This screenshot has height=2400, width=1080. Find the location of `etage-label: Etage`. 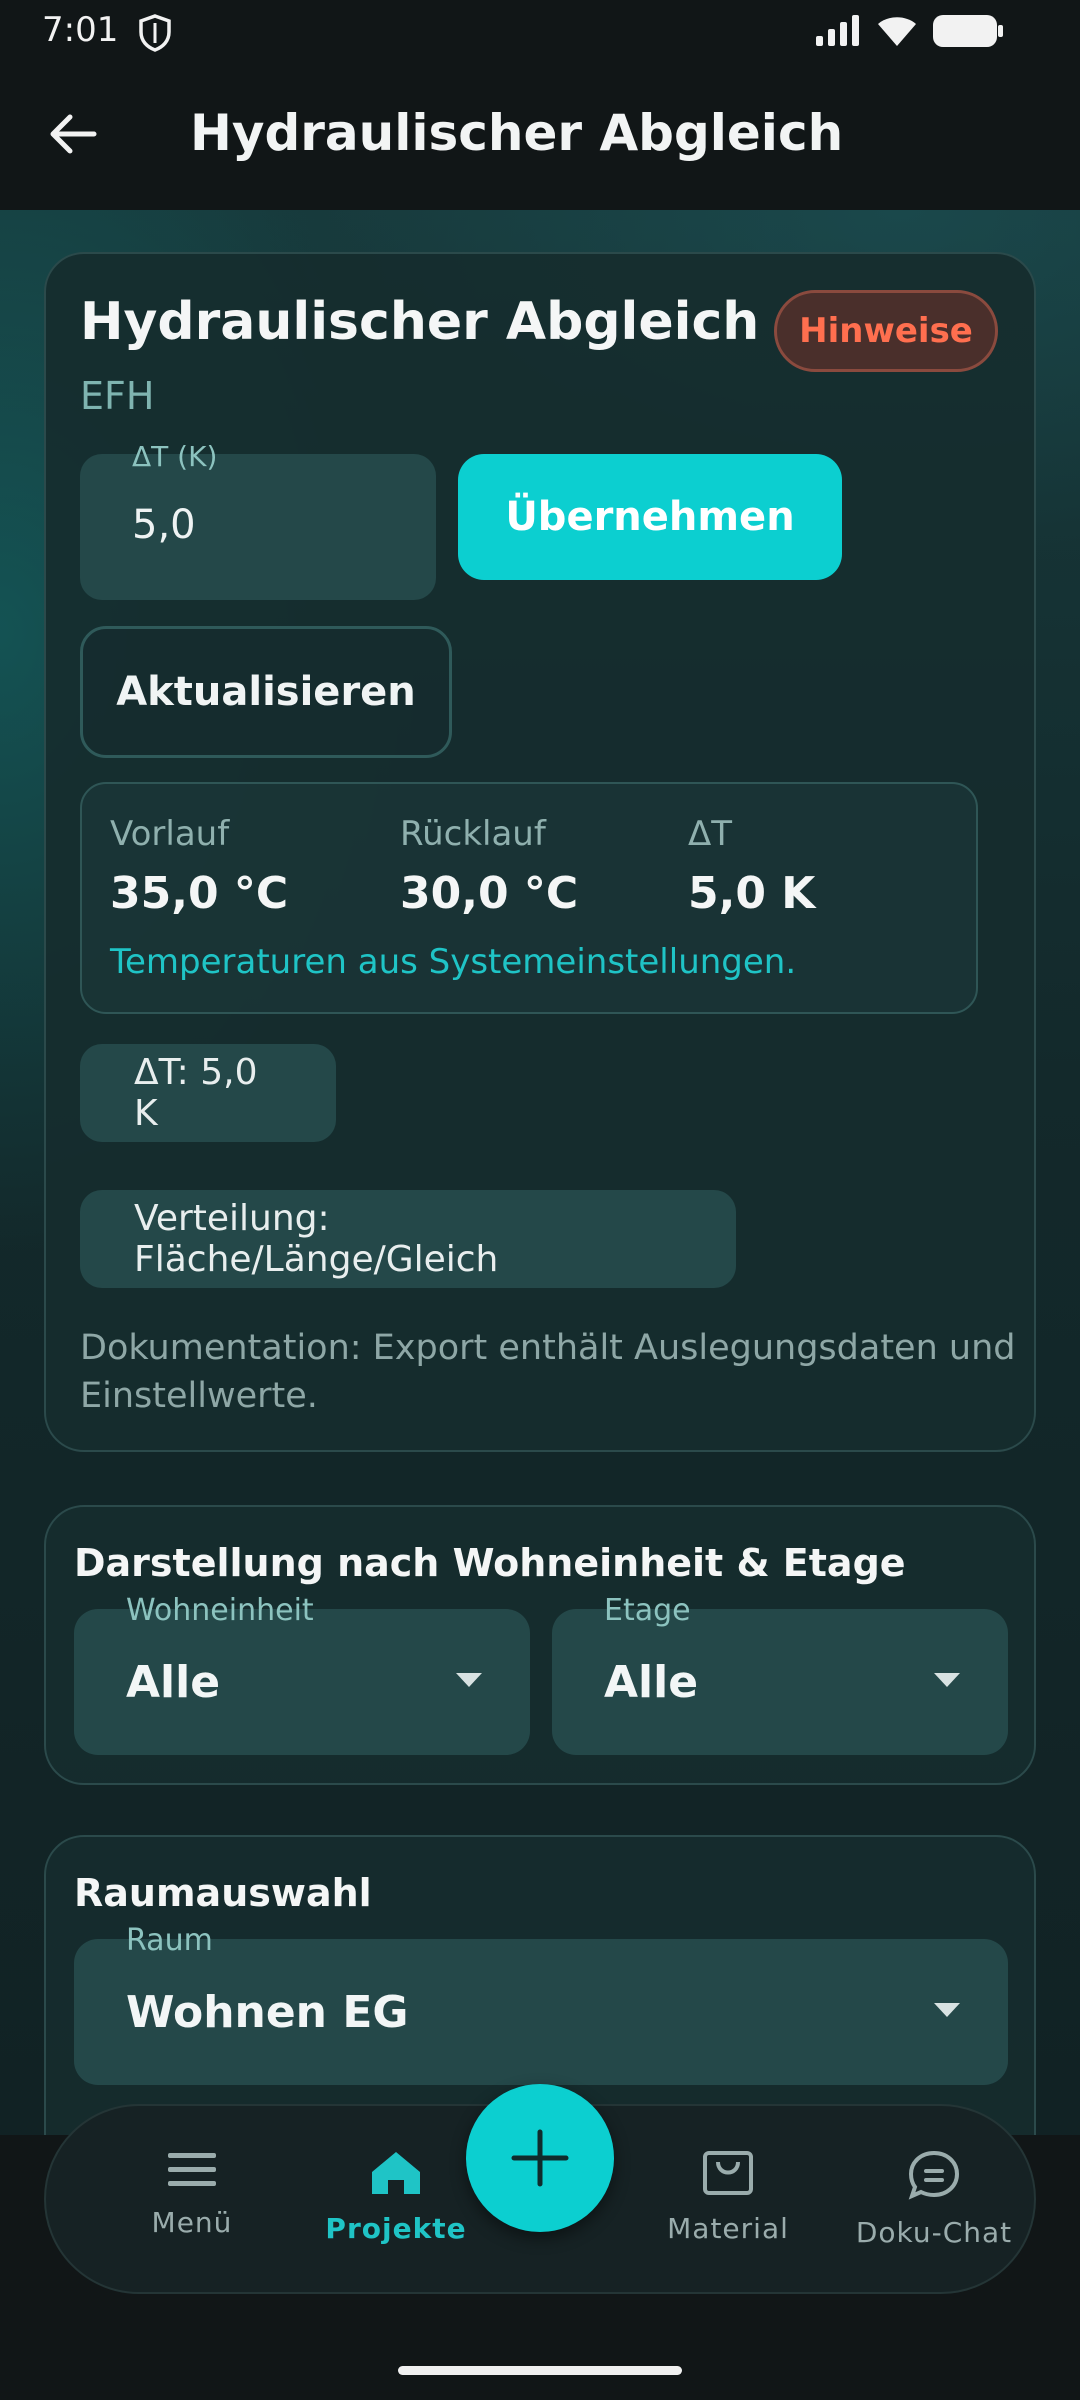

etage-label: Etage is located at coordinates (647, 1610).